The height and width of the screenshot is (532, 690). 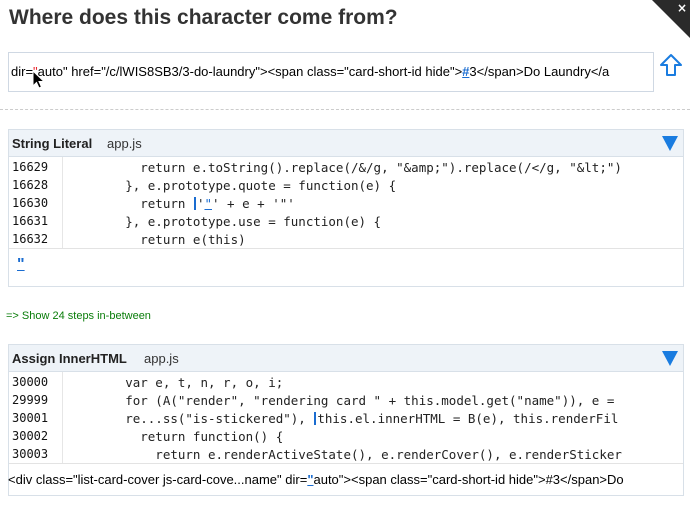 What do you see at coordinates (231, 185) in the screenshot?
I see `line-code: }, e.prototype.quote = function(e) {` at bounding box center [231, 185].